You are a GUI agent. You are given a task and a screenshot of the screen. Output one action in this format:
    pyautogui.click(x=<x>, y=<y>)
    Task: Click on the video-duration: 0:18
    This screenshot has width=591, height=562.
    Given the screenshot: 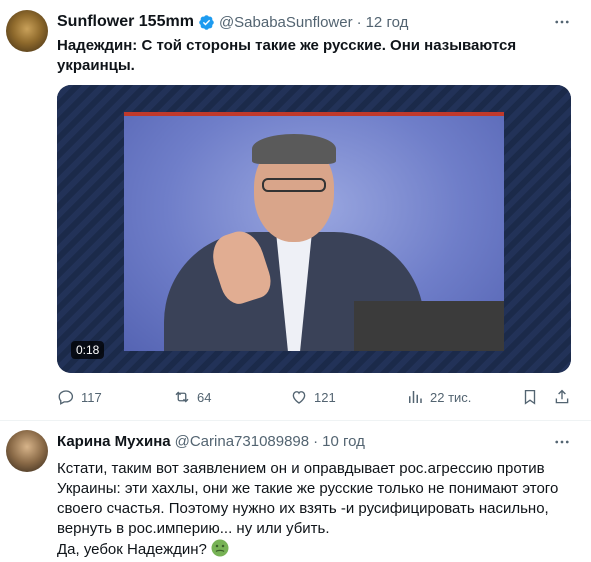 What is the action you would take?
    pyautogui.click(x=88, y=350)
    